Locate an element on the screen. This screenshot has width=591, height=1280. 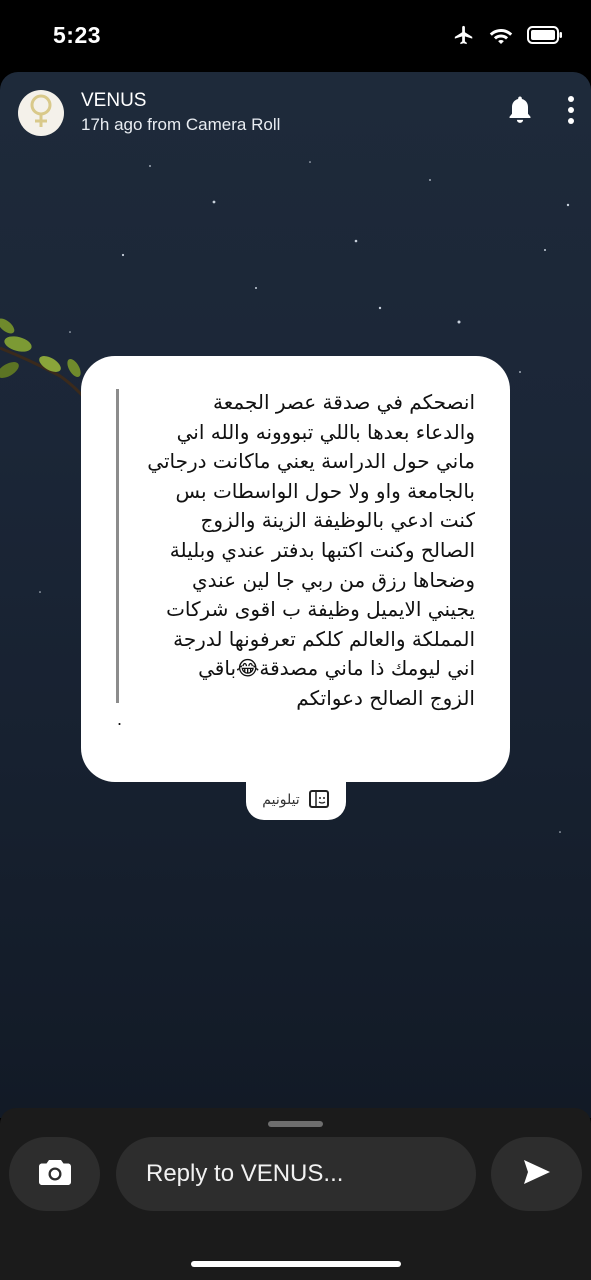
more-vertical-icon is located at coordinates (571, 112).